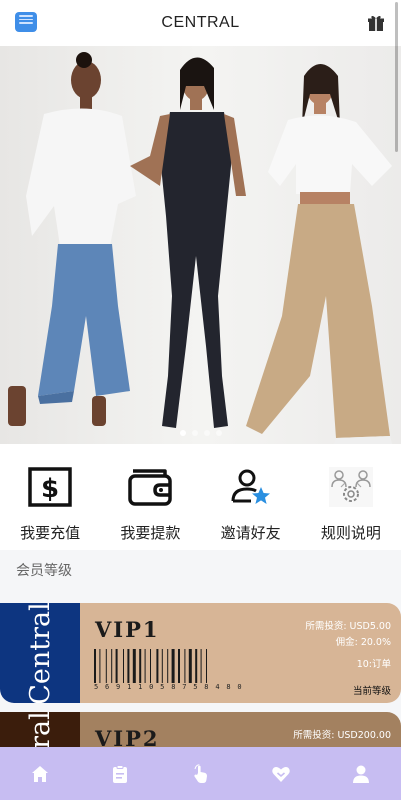 This screenshot has height=800, width=401. What do you see at coordinates (350, 533) in the screenshot?
I see `action-label: 规则说明` at bounding box center [350, 533].